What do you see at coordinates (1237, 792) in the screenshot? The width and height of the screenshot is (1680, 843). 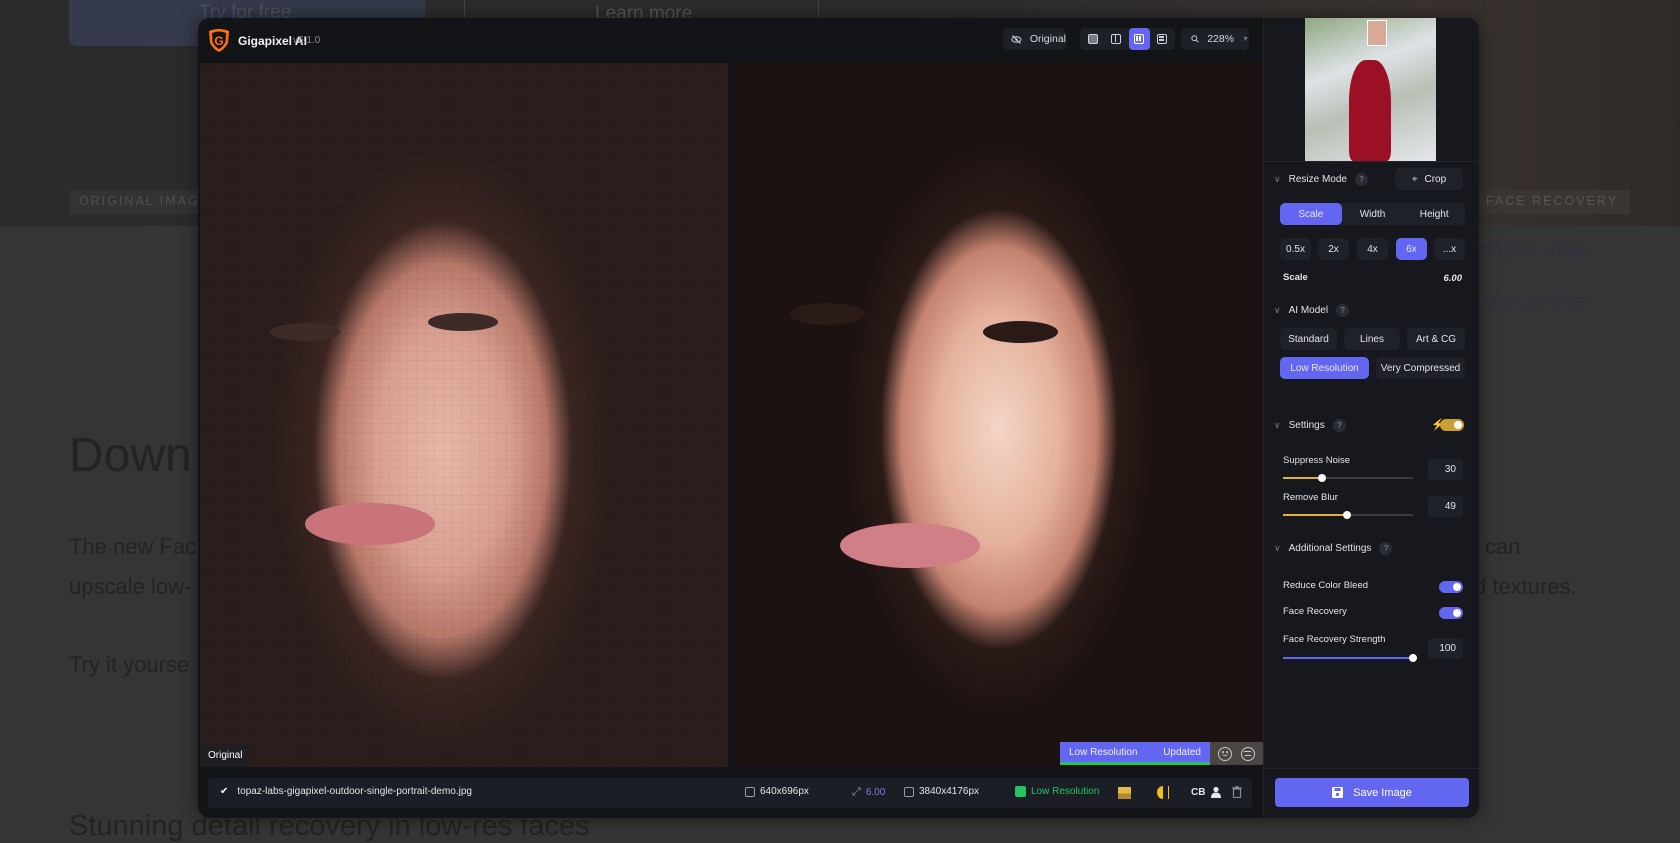 I see `trash-icon` at bounding box center [1237, 792].